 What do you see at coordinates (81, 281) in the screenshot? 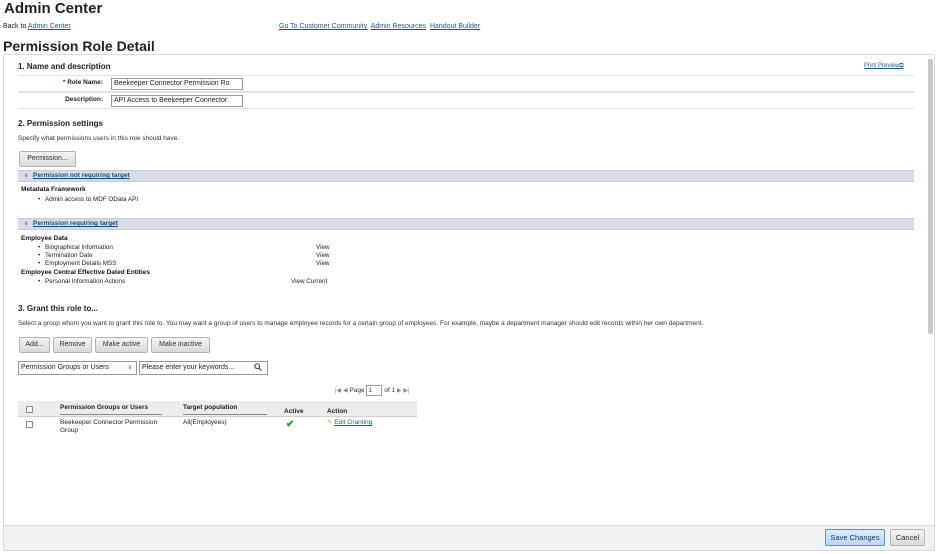
I see `permission-item: Personal Information Actions` at bounding box center [81, 281].